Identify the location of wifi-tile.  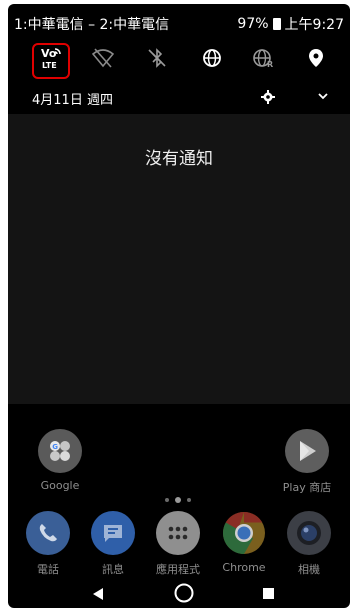
(103, 58).